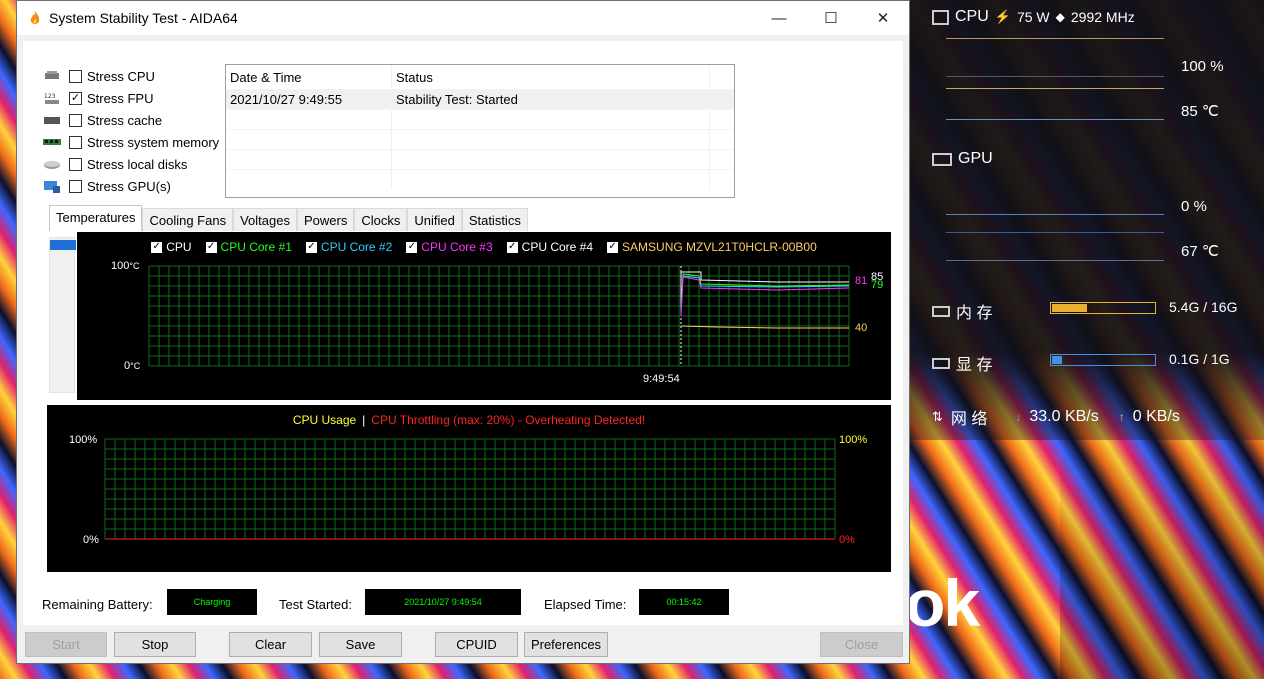 This screenshot has width=1264, height=679. Describe the element at coordinates (1199, 359) in the screenshot. I see `vram-value: 0.1G / 1G` at that location.